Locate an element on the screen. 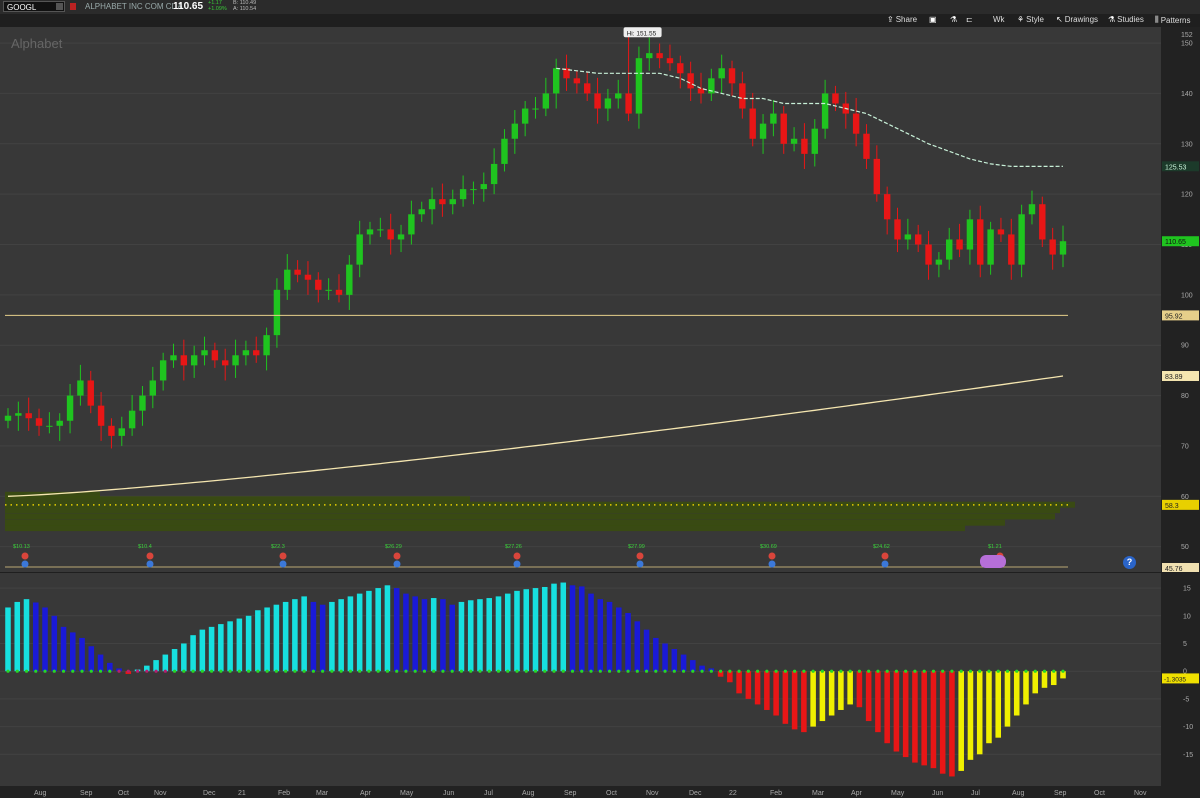 This screenshot has width=1200, height=798. link-button: ⊏ is located at coordinates (969, 19).